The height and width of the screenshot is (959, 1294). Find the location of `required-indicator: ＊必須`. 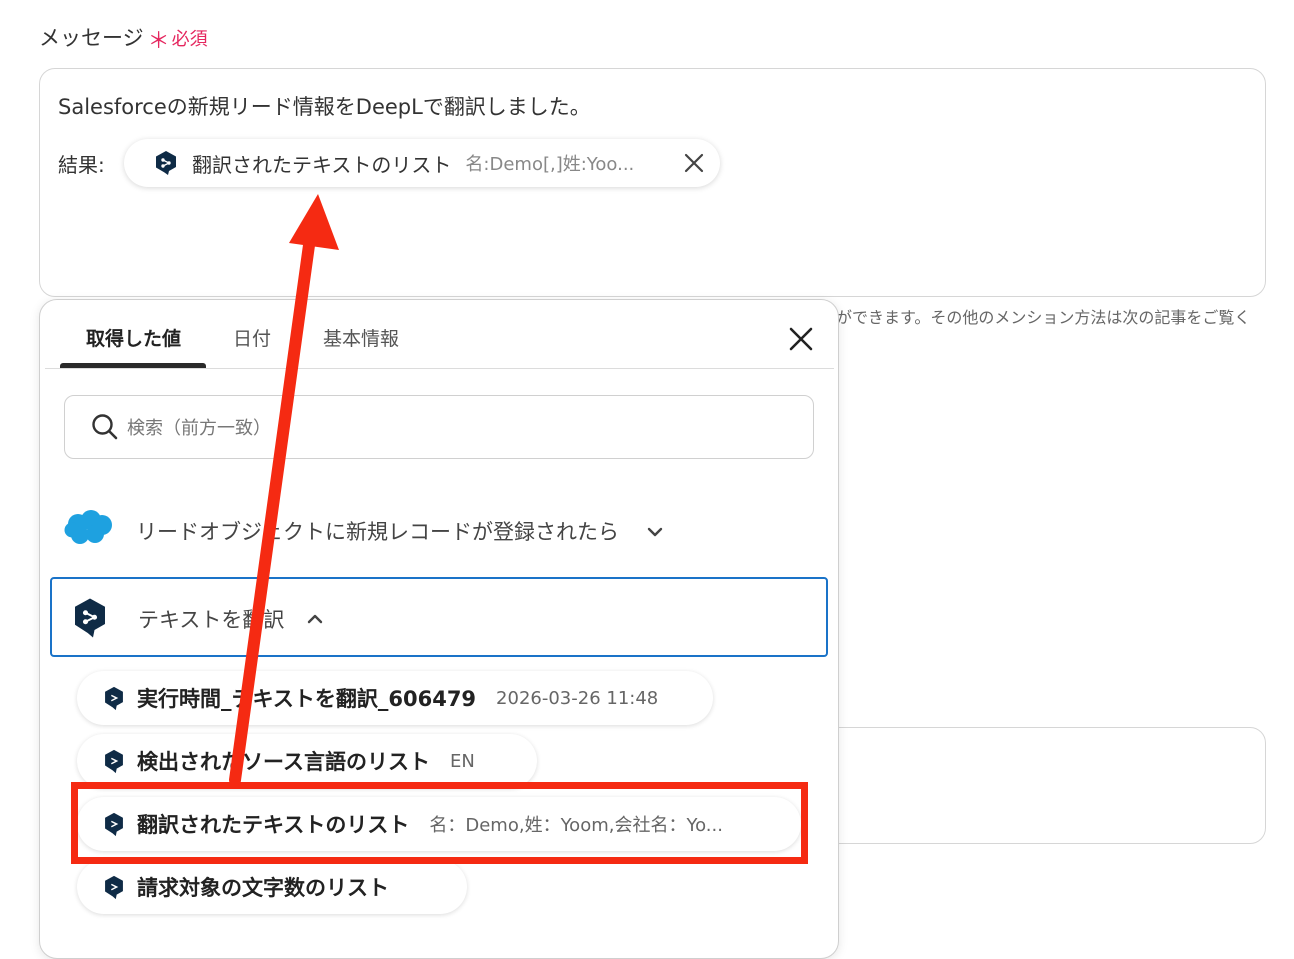

required-indicator: ＊必須 is located at coordinates (178, 41).